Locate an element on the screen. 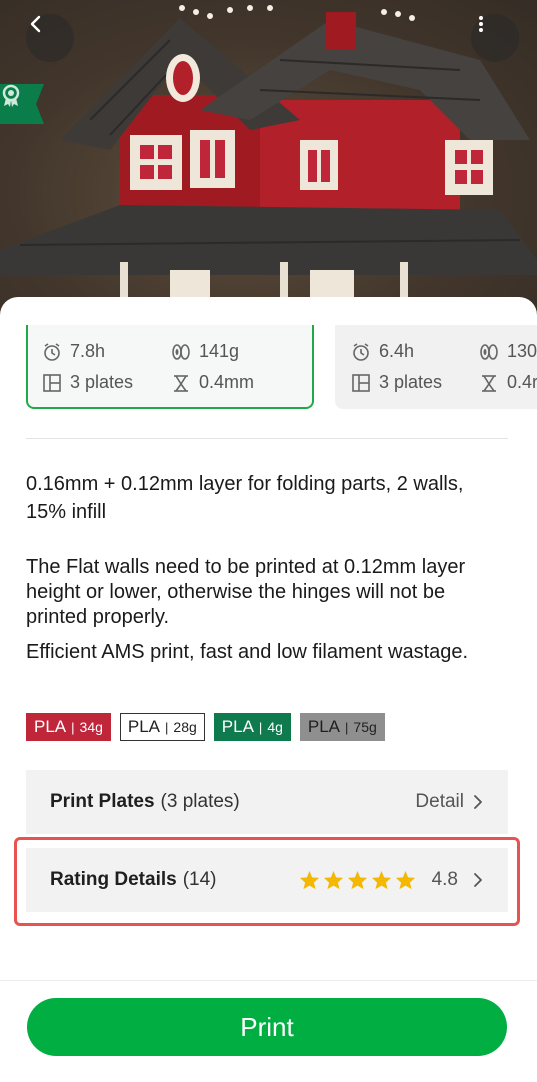 The image size is (537, 1082). back-button is located at coordinates (50, 38).